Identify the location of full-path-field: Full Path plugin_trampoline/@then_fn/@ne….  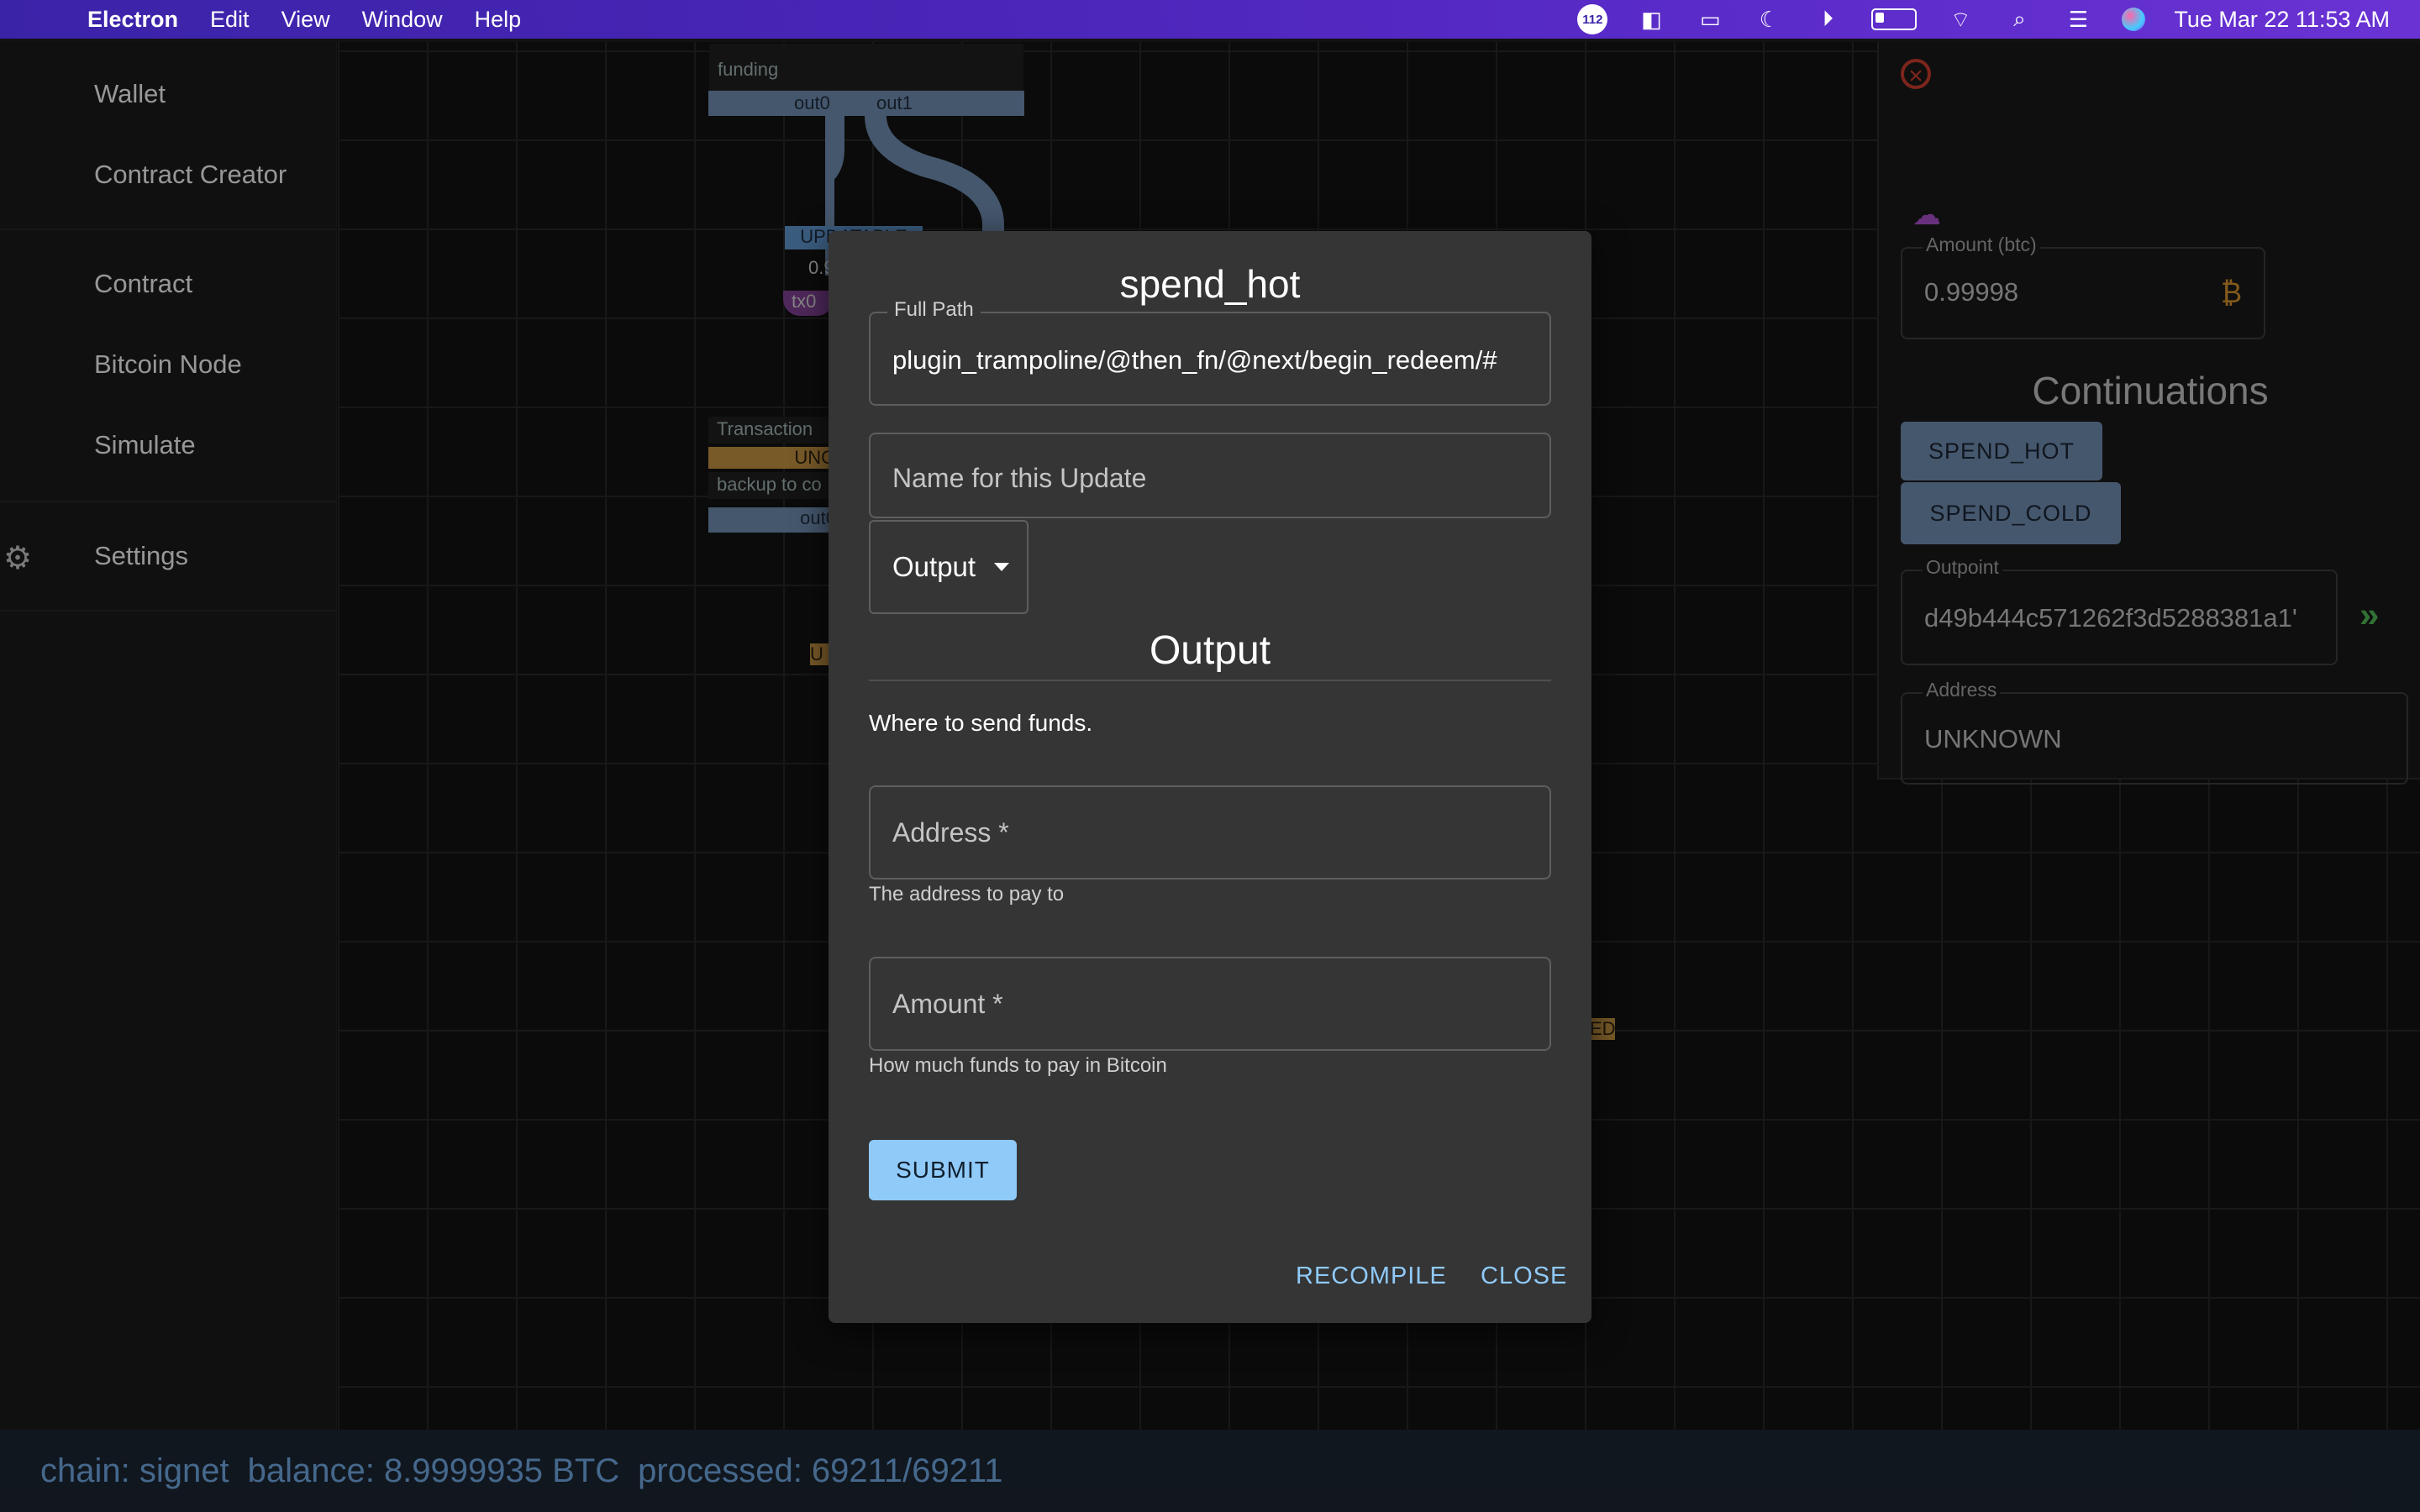
(1210, 352).